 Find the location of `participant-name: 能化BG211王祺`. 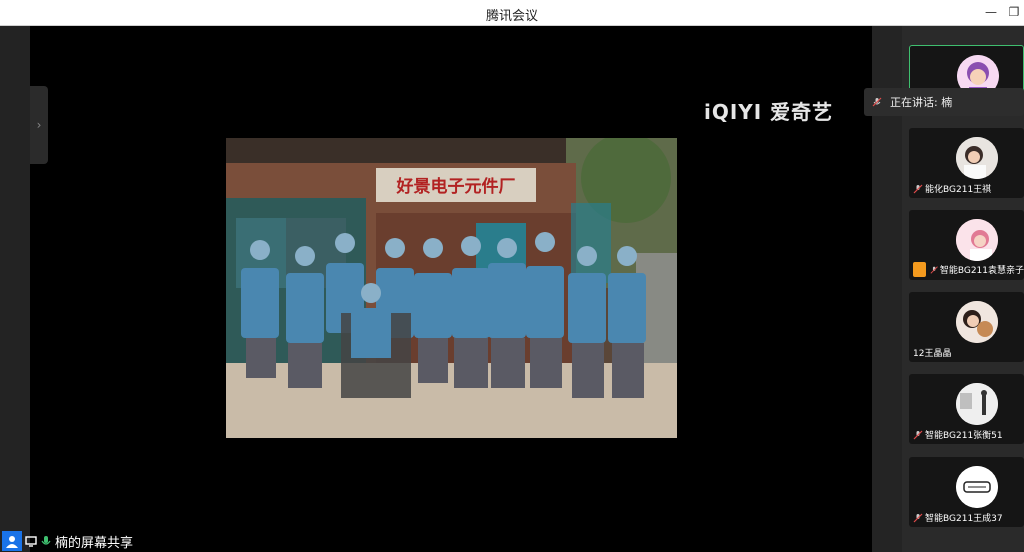

participant-name: 能化BG211王祺 is located at coordinates (952, 188).